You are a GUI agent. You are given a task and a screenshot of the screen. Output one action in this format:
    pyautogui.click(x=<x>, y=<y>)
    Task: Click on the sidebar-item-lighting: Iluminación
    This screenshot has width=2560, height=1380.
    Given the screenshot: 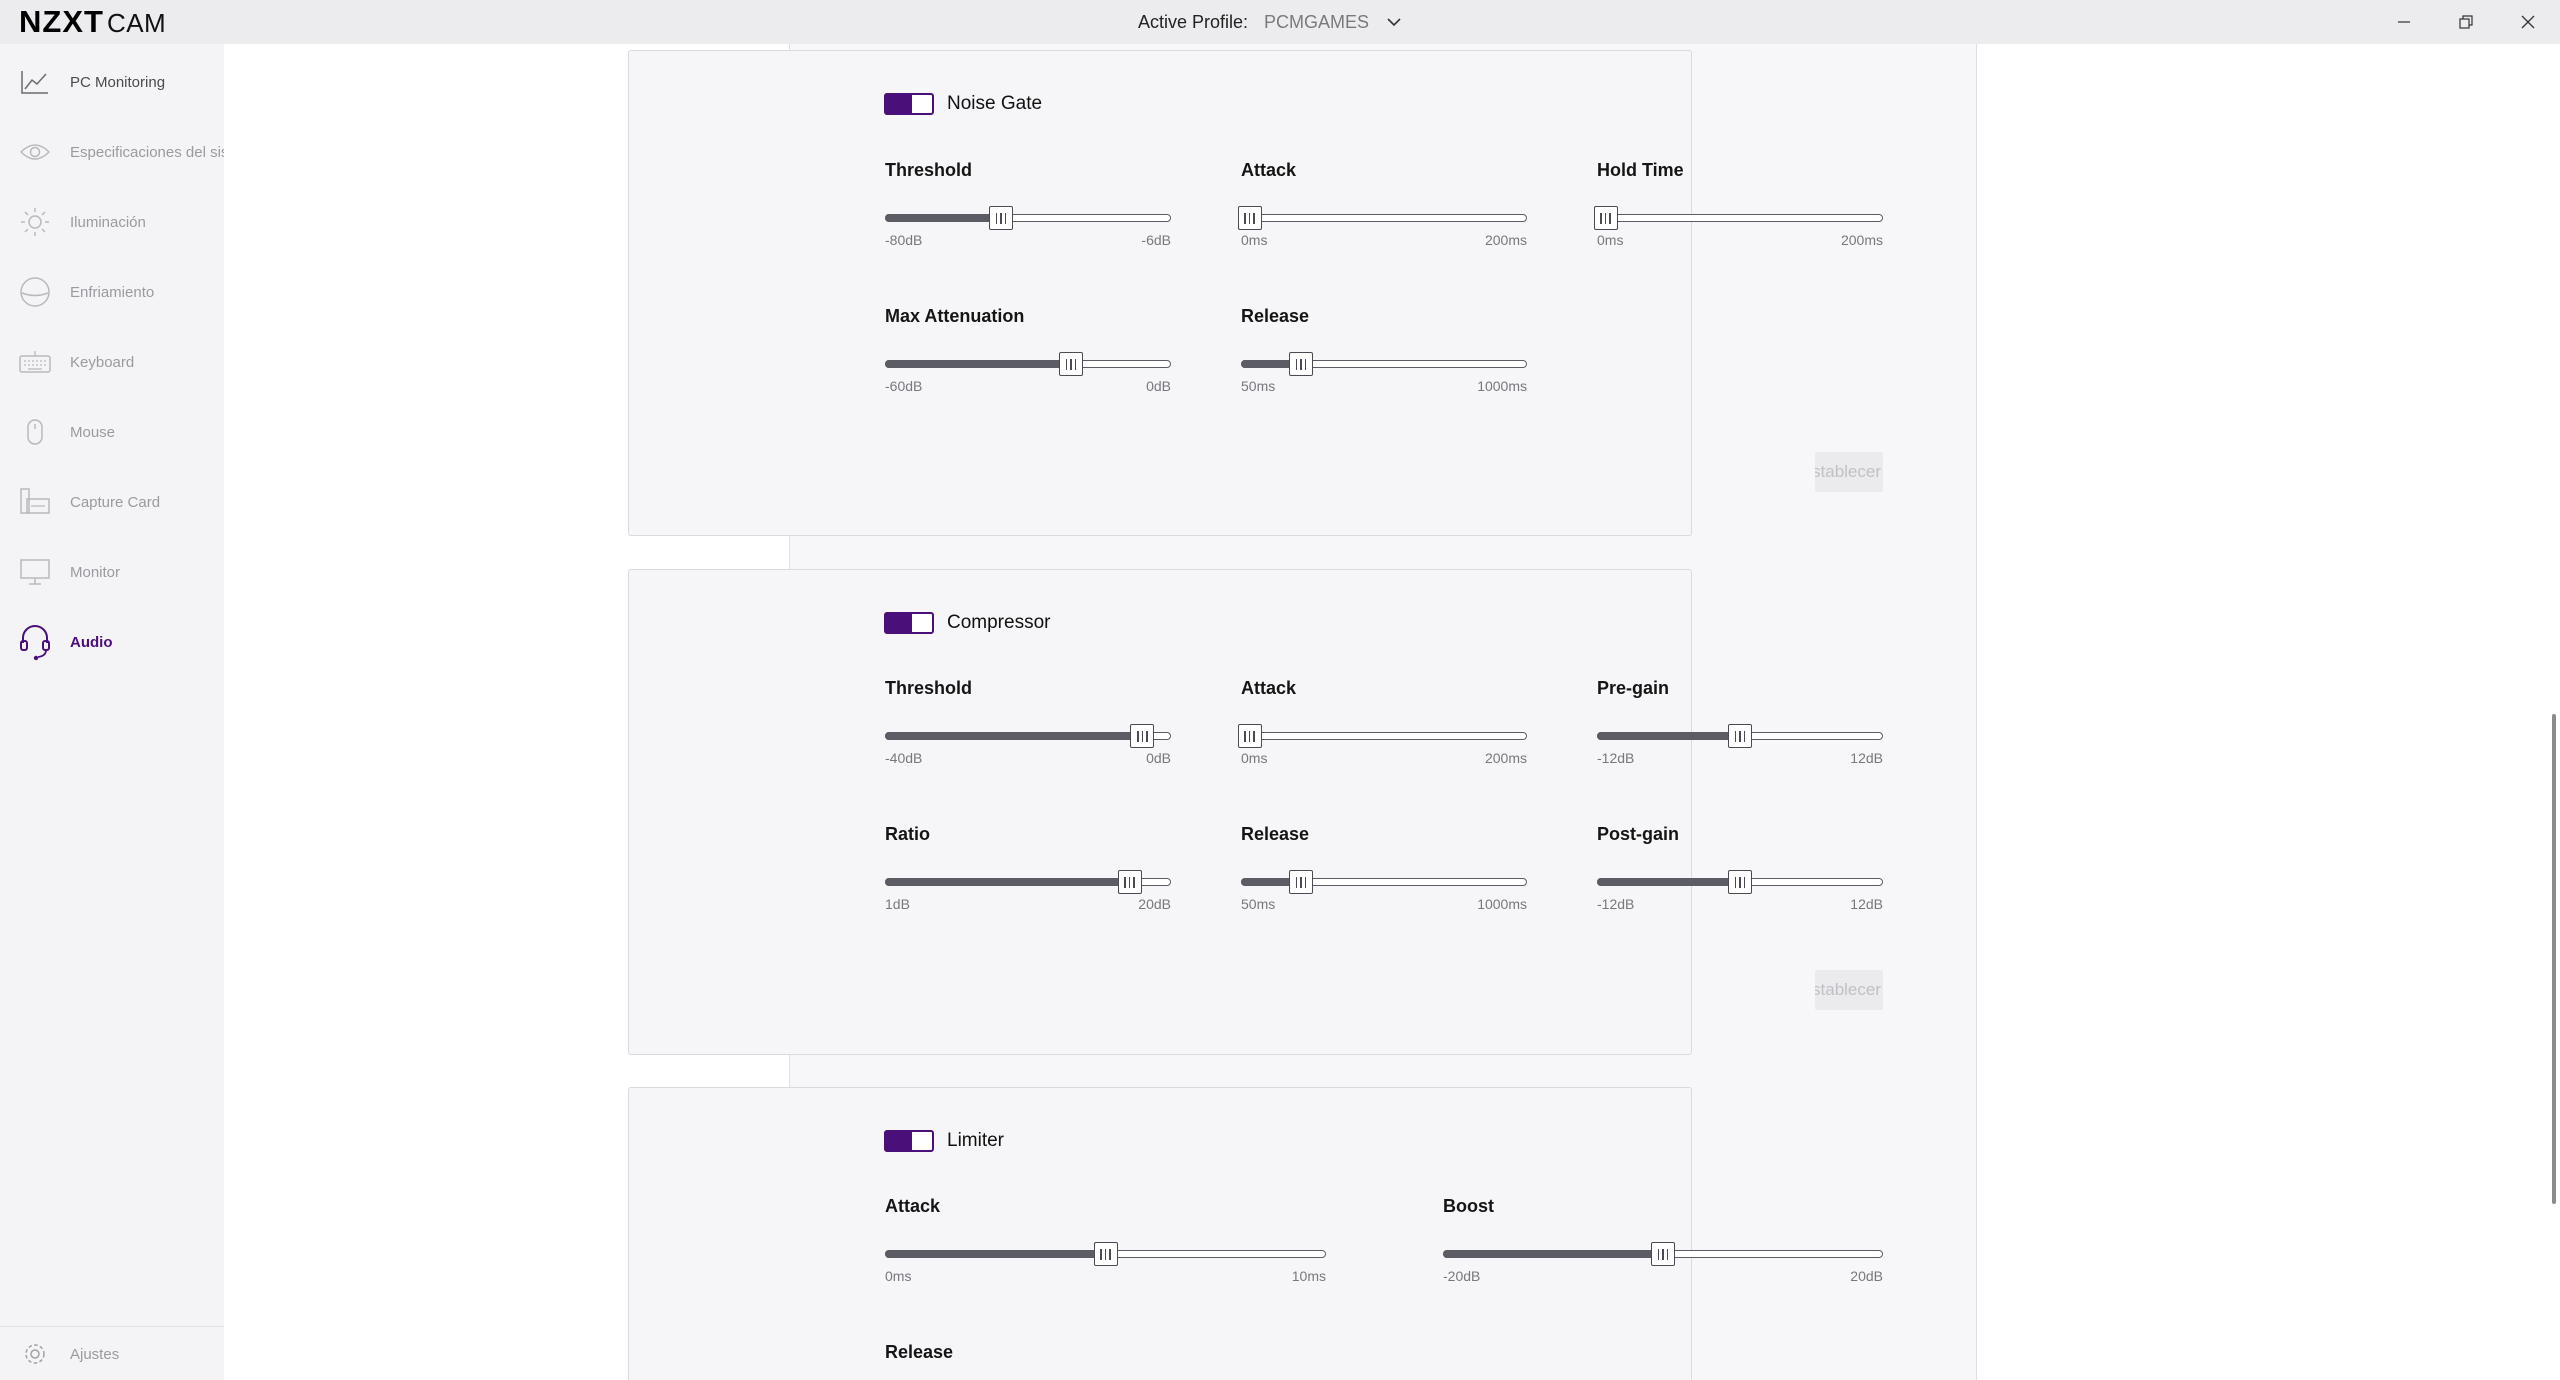 What is the action you would take?
    pyautogui.click(x=112, y=222)
    